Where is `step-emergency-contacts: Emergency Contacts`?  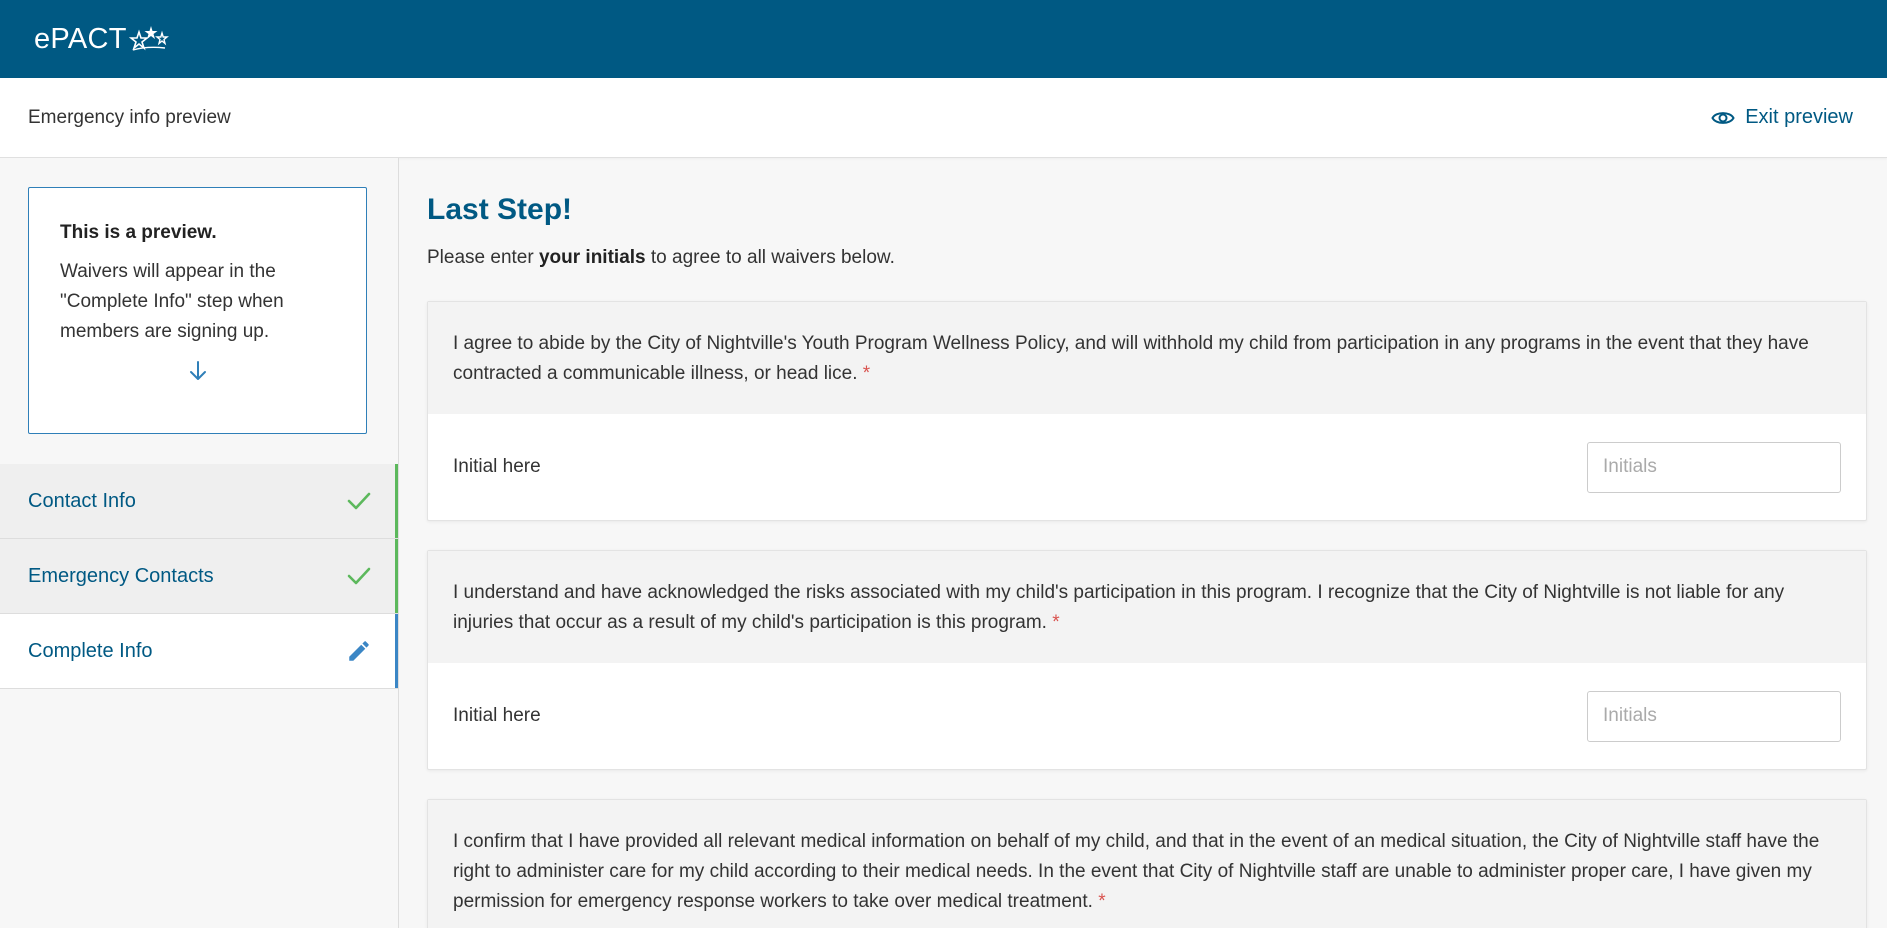
step-emergency-contacts: Emergency Contacts is located at coordinates (199, 576).